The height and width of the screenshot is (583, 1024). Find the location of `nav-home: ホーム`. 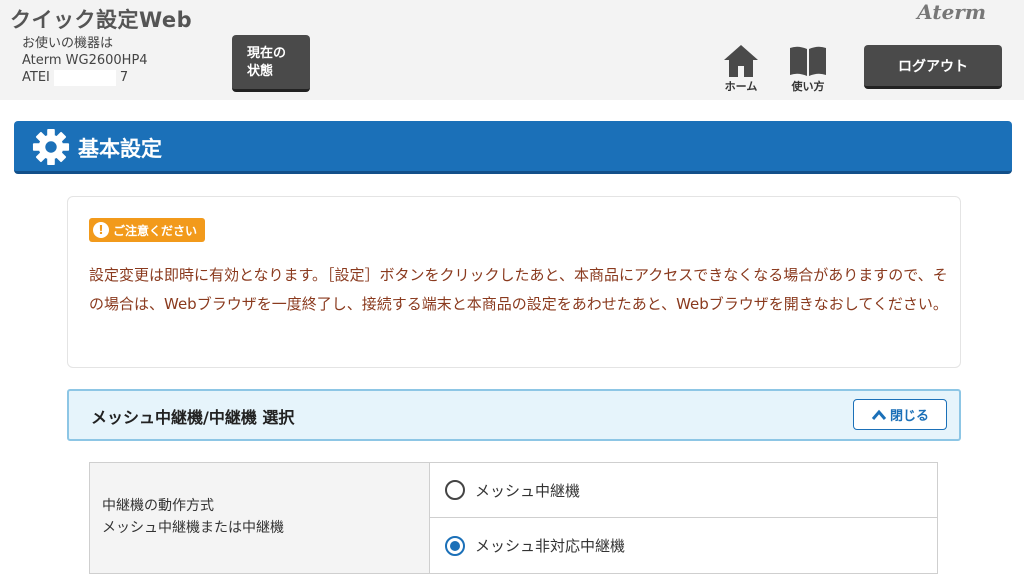

nav-home: ホーム is located at coordinates (741, 69).